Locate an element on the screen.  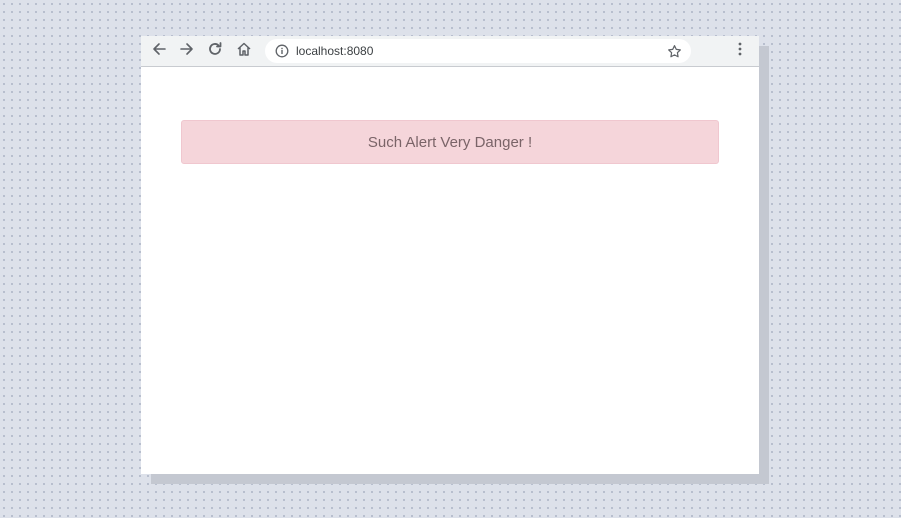
url-text: localhost:8080 is located at coordinates (481, 51).